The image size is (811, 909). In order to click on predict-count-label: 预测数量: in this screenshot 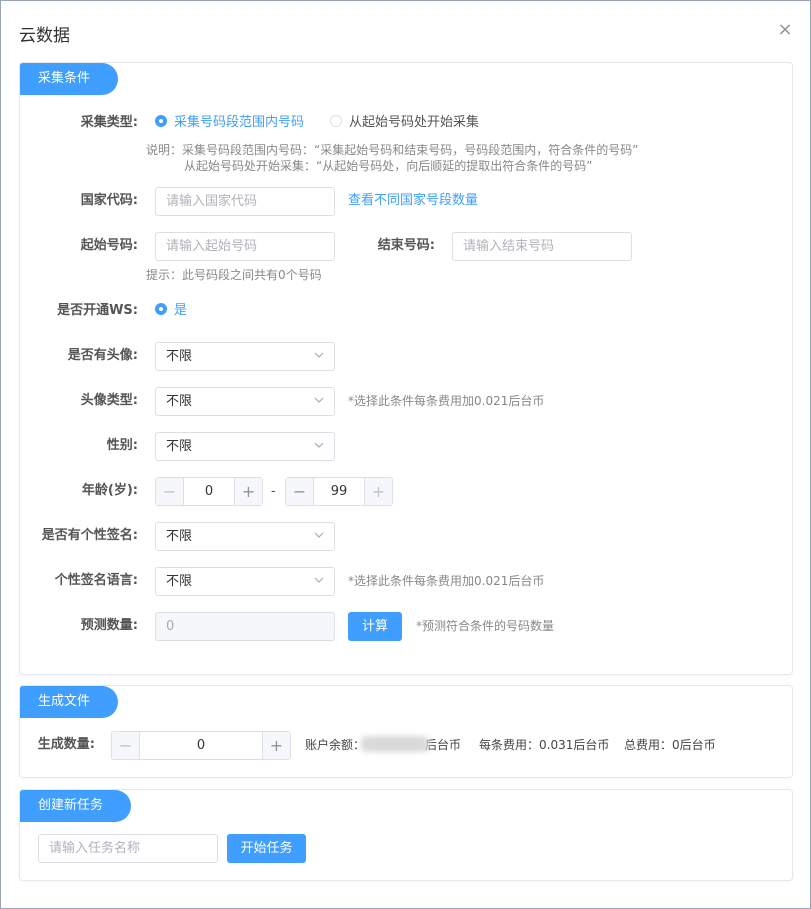, I will do `click(109, 625)`.